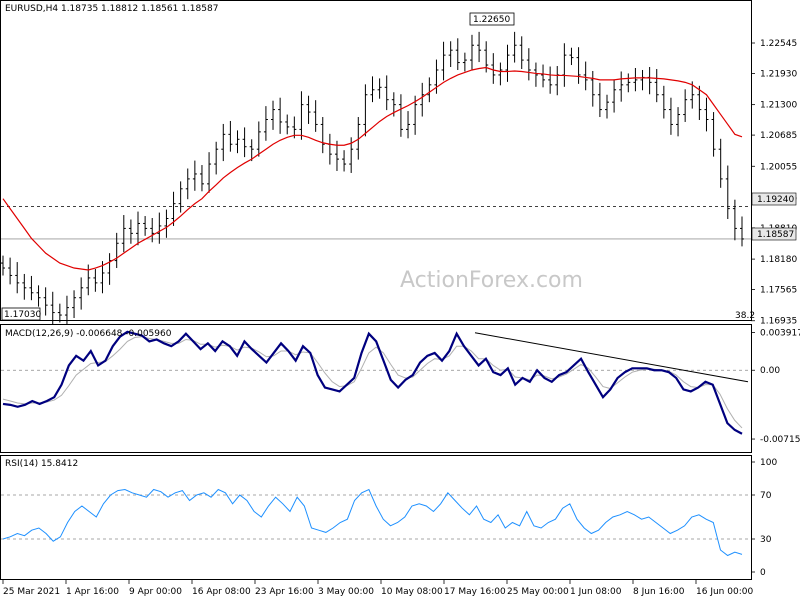 This screenshot has width=800, height=600. Describe the element at coordinates (538, 592) in the screenshot. I see `x-tick-label: 25 May 00:00` at that location.